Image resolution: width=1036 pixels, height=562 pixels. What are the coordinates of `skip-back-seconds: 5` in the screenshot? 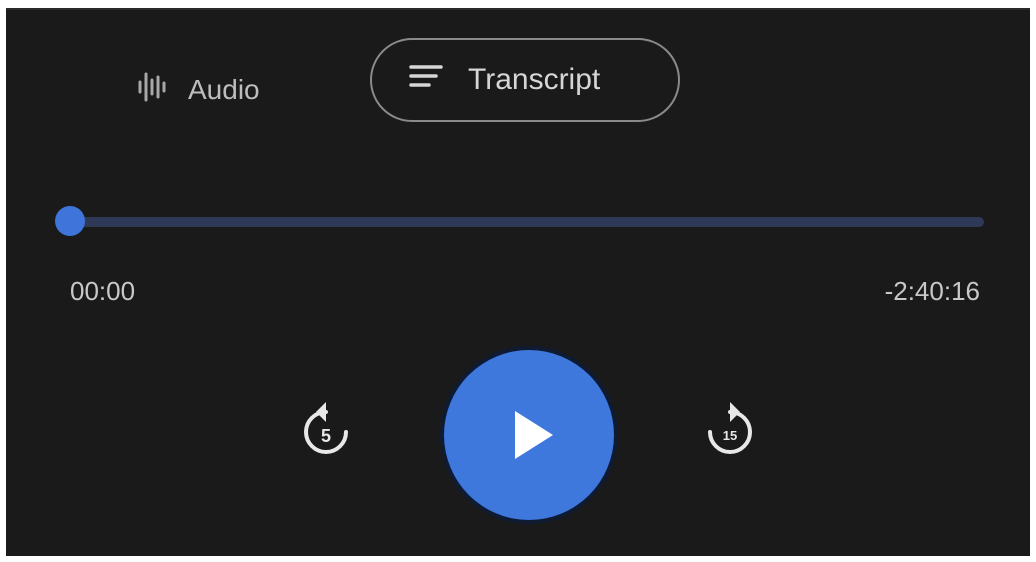 It's located at (326, 436).